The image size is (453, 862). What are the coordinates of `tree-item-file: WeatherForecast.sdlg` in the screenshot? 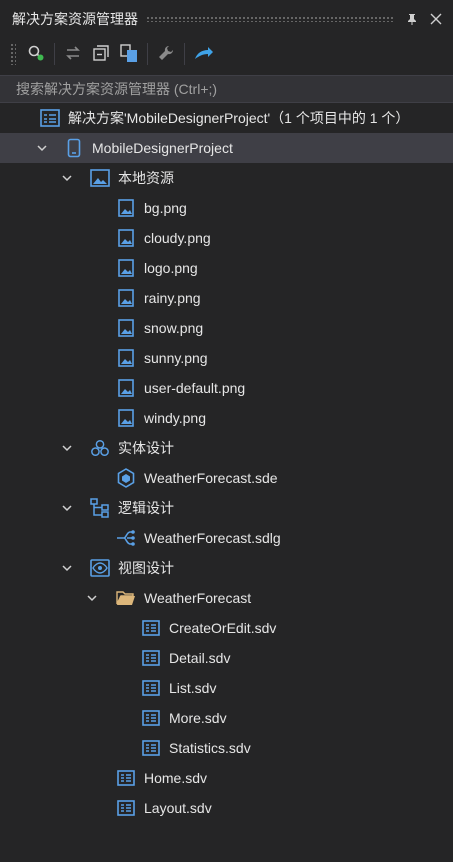 It's located at (226, 538).